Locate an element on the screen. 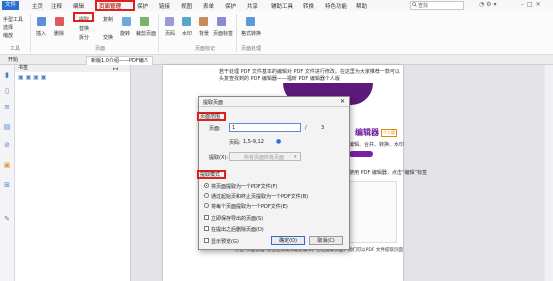 The width and height of the screenshot is (553, 281). background-icon is located at coordinates (203, 21).